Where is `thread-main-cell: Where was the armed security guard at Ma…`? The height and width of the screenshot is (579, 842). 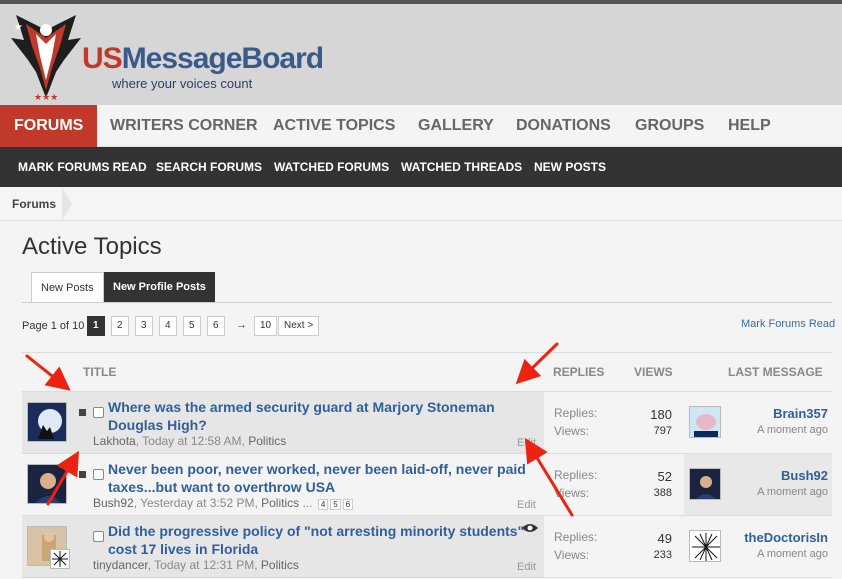
thread-main-cell: Where was the armed security guard at Ma… is located at coordinates (283, 422).